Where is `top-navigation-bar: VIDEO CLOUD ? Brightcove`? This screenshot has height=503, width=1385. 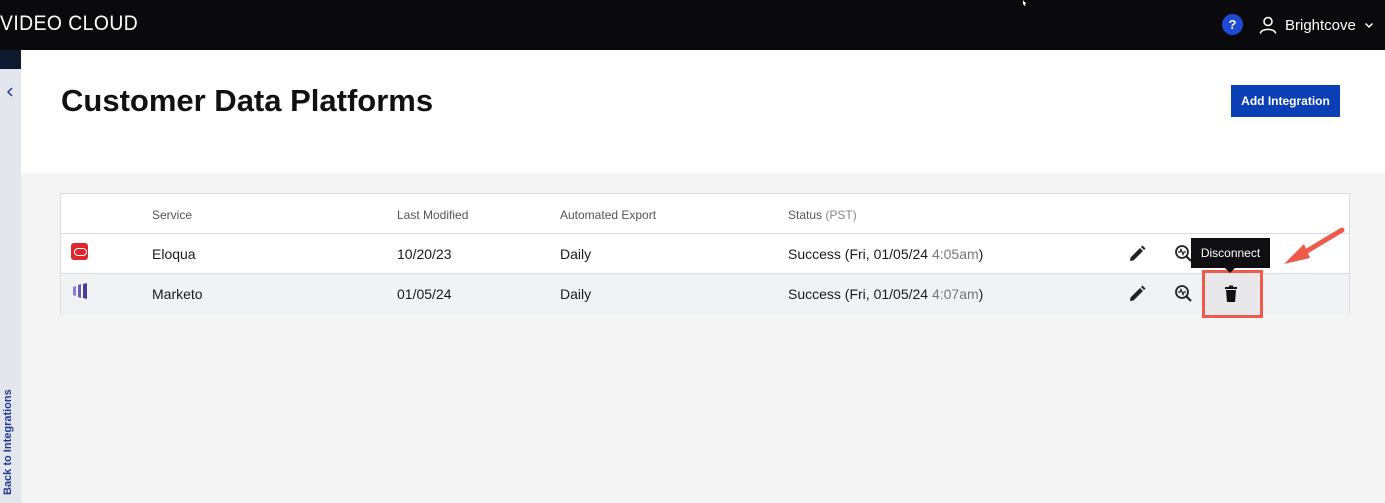 top-navigation-bar: VIDEO CLOUD ? Brightcove is located at coordinates (692, 25).